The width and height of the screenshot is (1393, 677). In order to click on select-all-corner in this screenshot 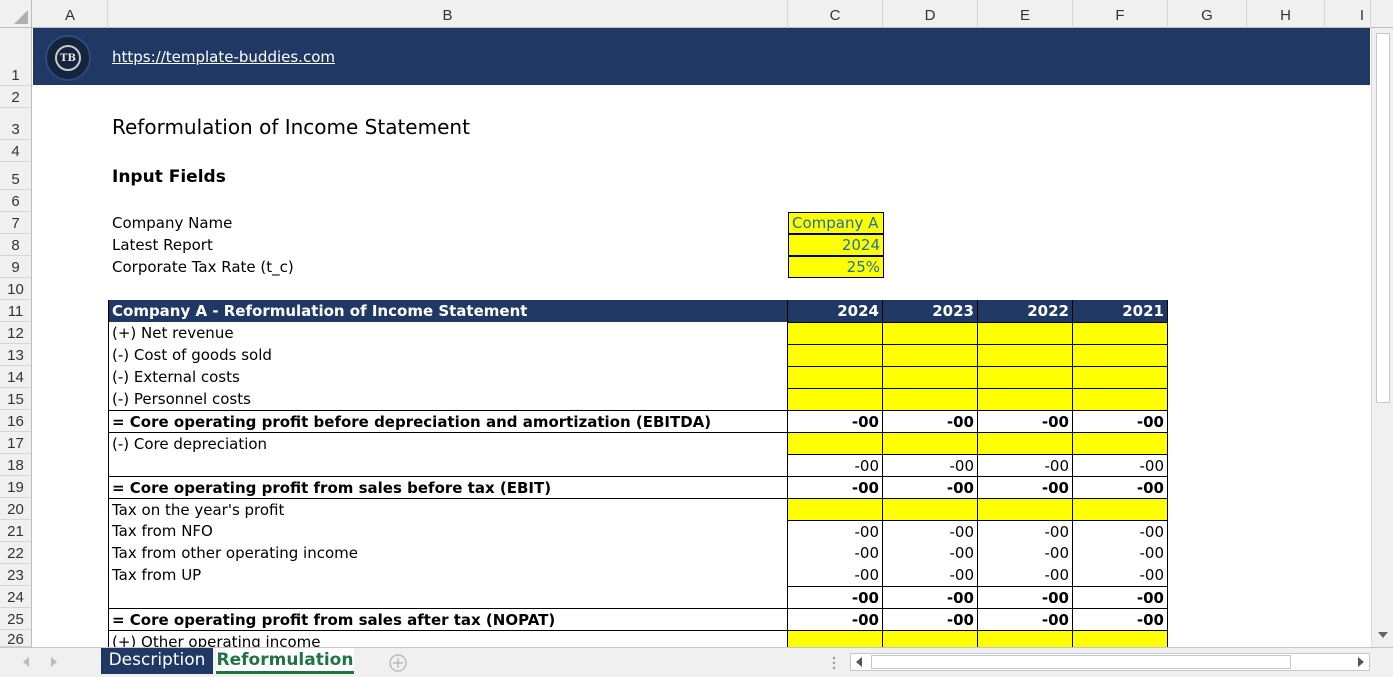, I will do `click(16, 14)`.